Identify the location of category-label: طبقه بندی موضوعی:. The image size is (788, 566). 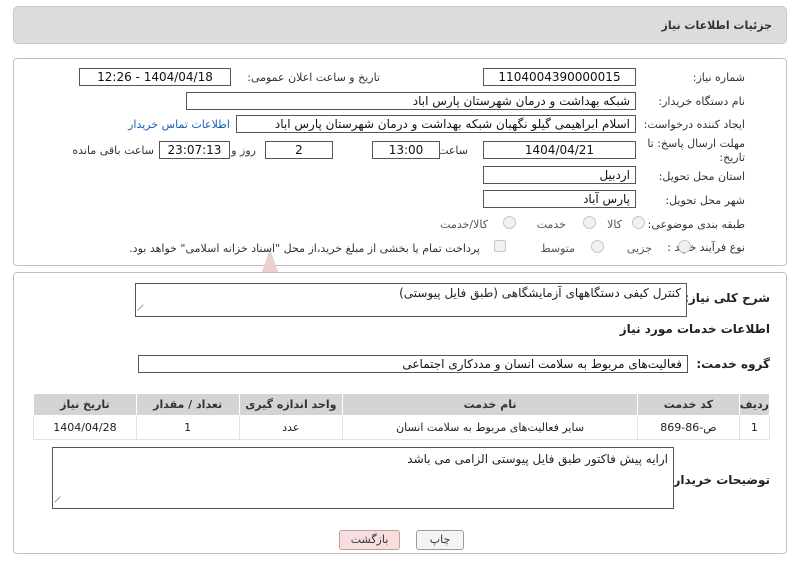
(696, 224).